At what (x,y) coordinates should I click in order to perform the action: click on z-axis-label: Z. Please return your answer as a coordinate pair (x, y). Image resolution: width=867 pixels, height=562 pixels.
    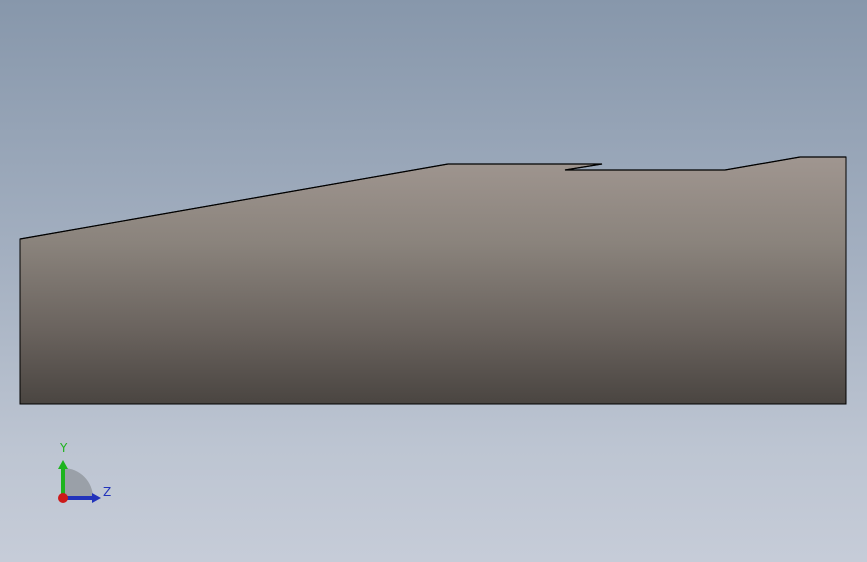
    Looking at the image, I should click on (107, 492).